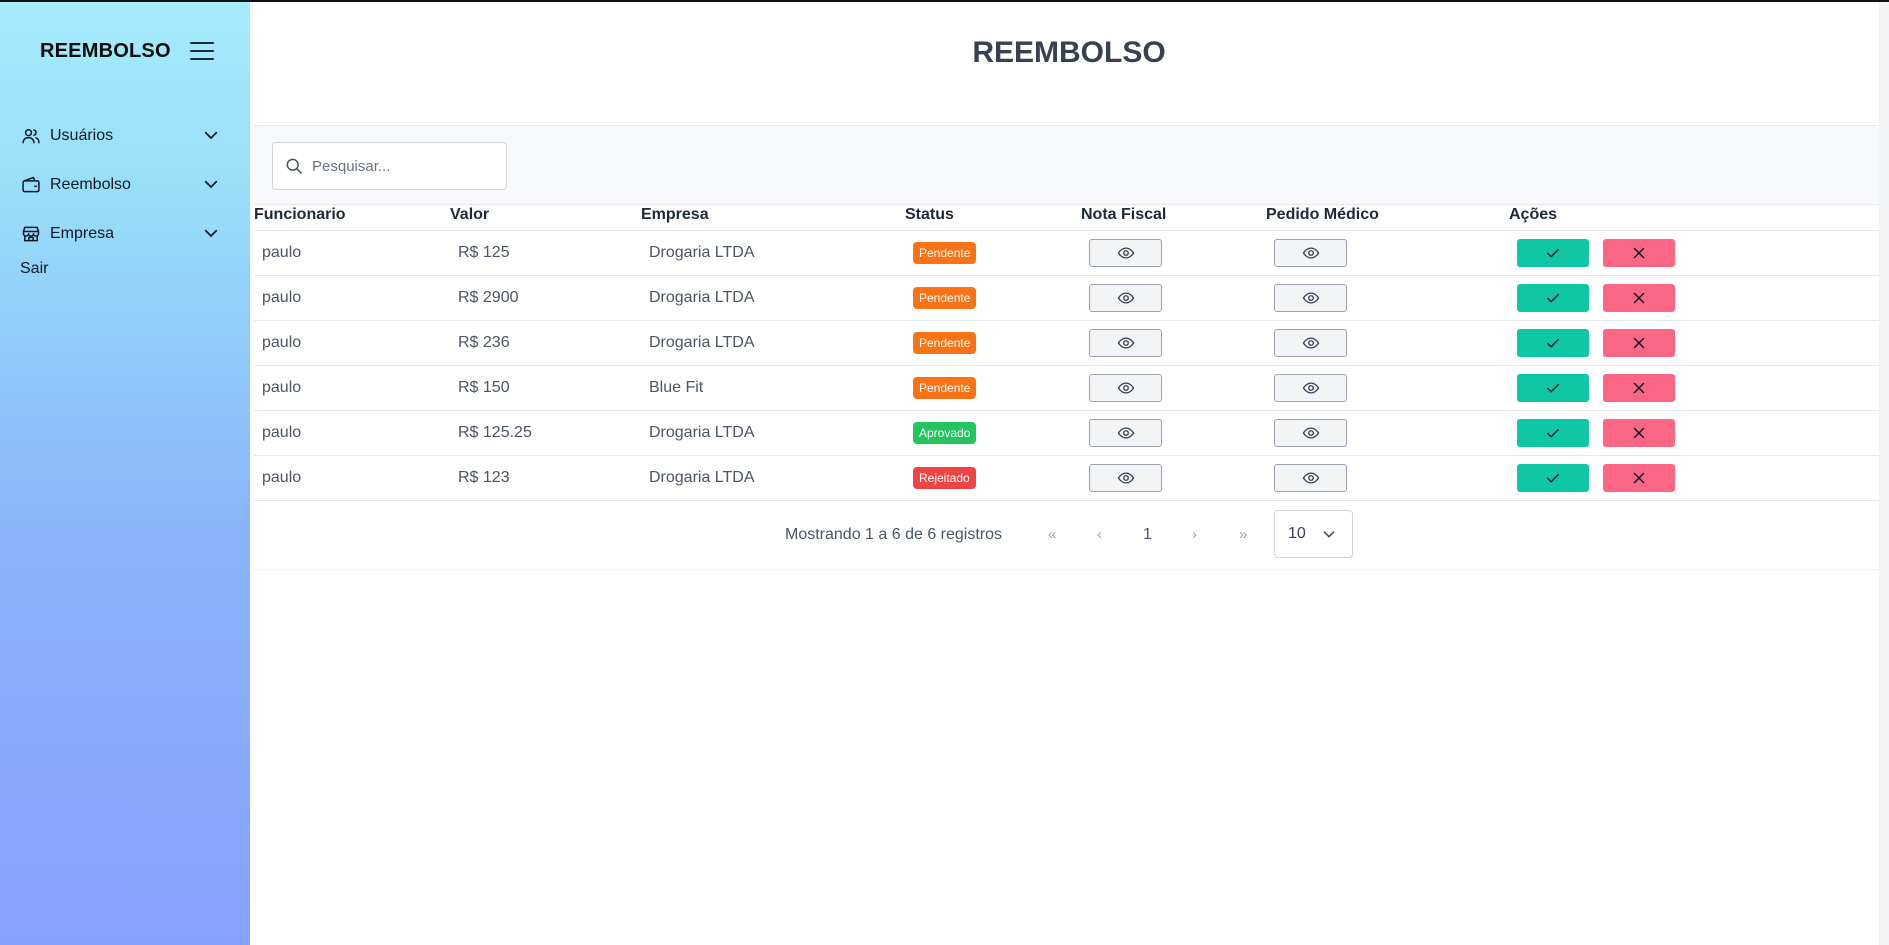 The image size is (1889, 945). I want to click on per-page-select: 10, so click(1313, 534).